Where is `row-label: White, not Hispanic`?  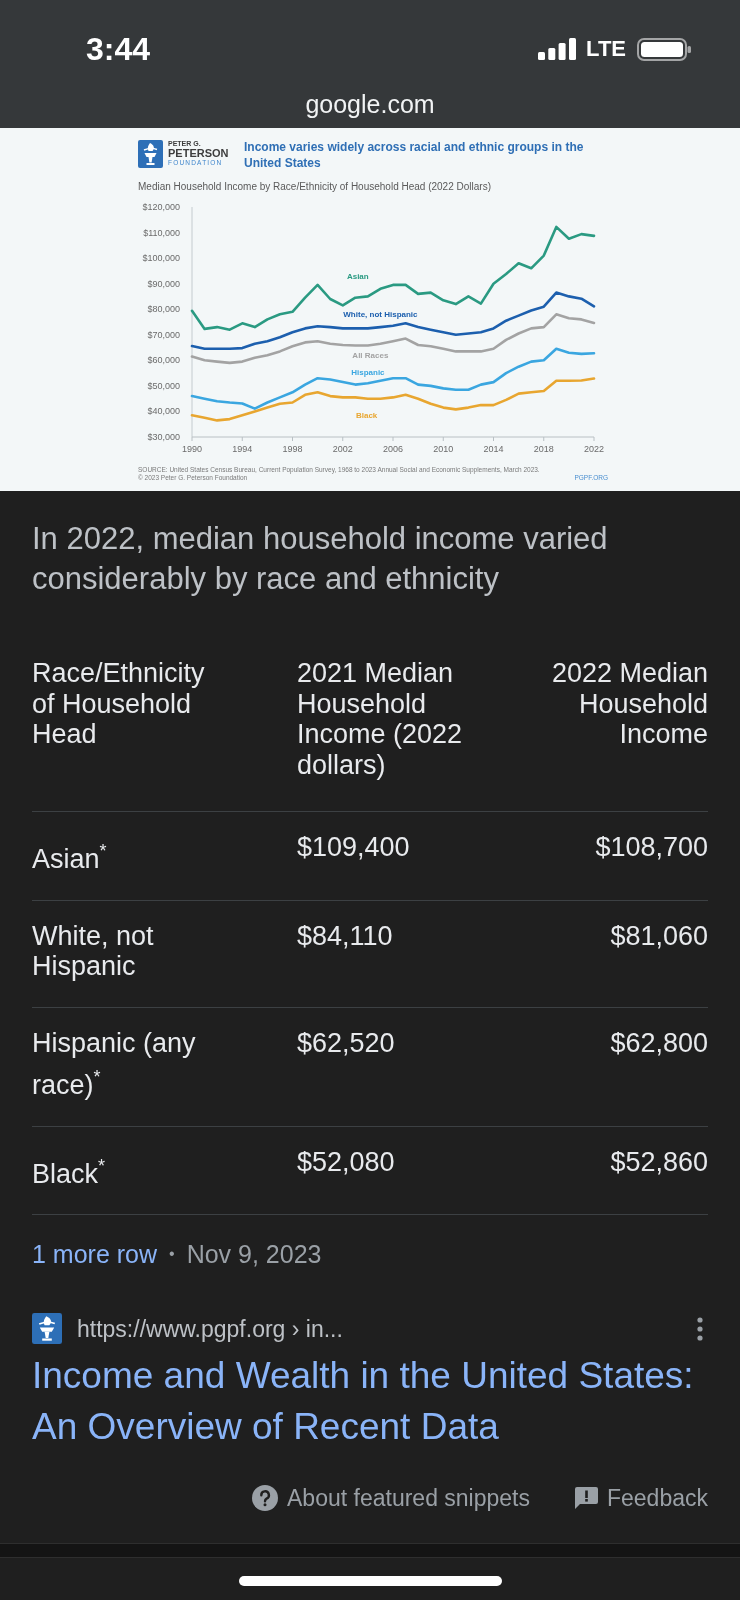 row-label: White, not Hispanic is located at coordinates (93, 951).